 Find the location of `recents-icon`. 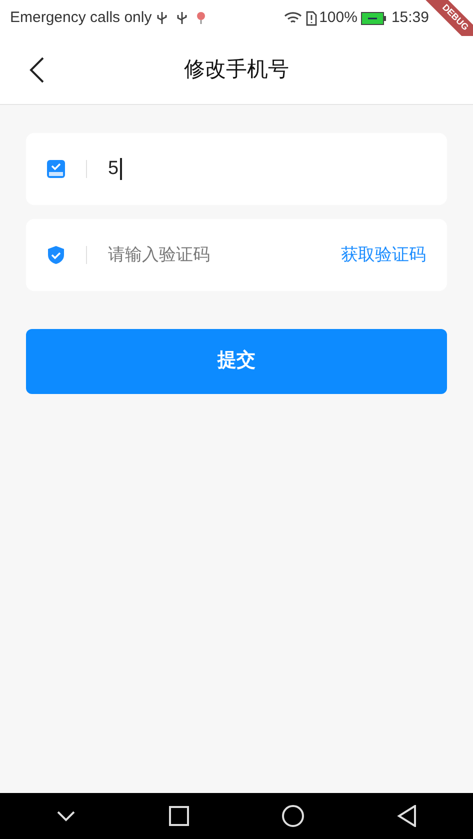

recents-icon is located at coordinates (179, 816).